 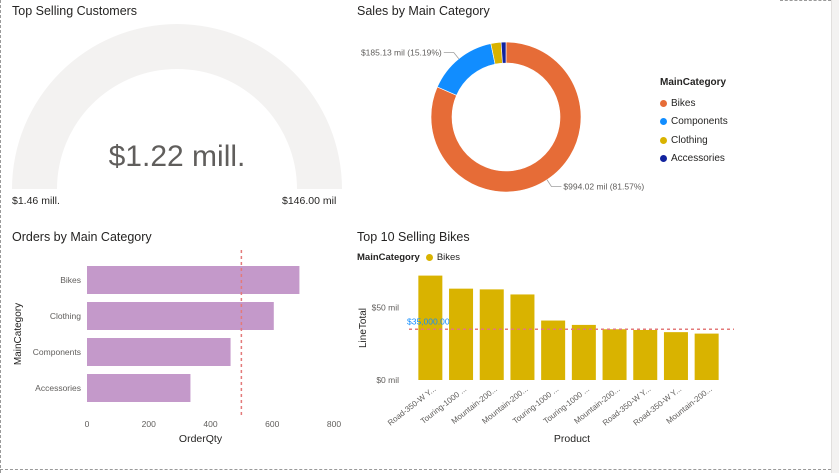 What do you see at coordinates (309, 201) in the screenshot?
I see `gauge-max-label: $146.00 mil` at bounding box center [309, 201].